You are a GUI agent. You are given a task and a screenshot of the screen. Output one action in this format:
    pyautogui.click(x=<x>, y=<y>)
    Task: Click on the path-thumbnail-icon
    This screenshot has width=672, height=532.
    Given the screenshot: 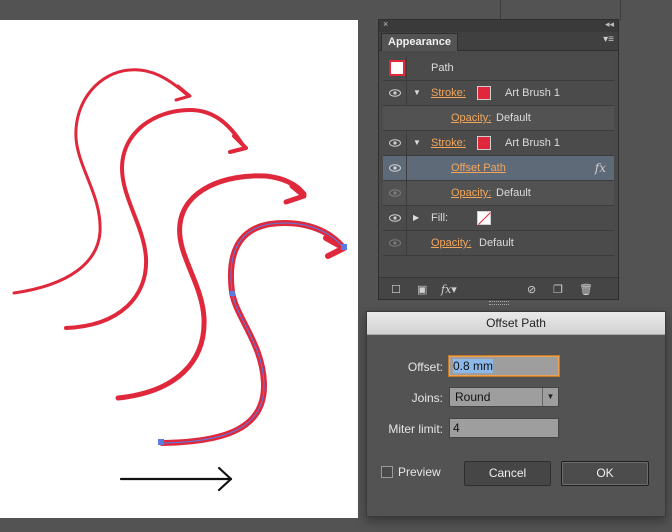 What is the action you would take?
    pyautogui.click(x=397, y=68)
    